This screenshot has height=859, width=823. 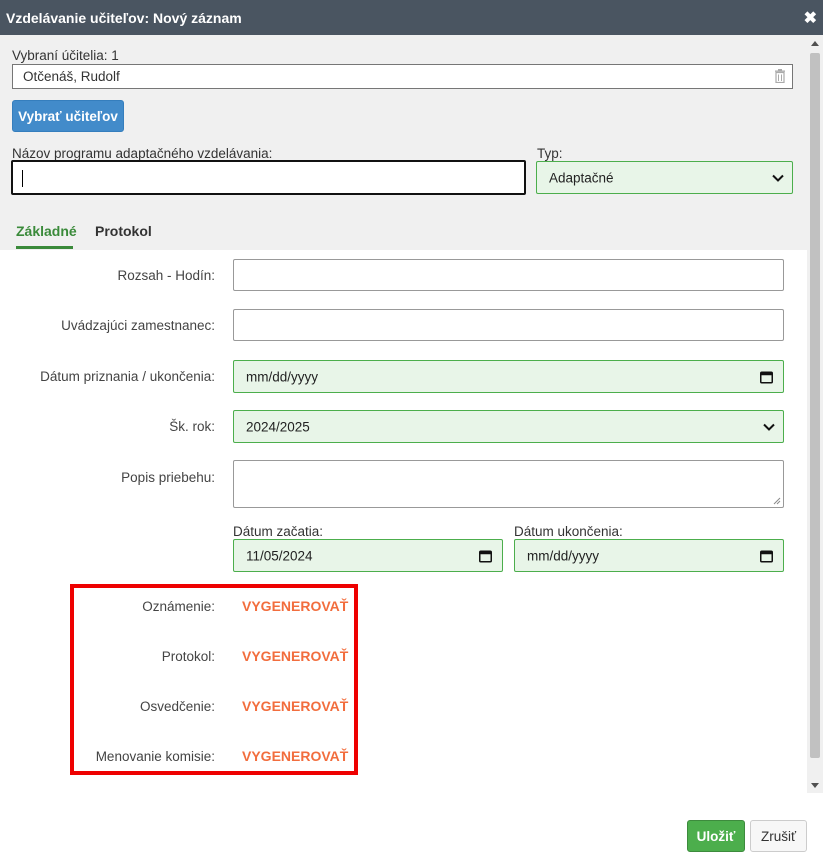 I want to click on type-label: Typ:, so click(x=550, y=153).